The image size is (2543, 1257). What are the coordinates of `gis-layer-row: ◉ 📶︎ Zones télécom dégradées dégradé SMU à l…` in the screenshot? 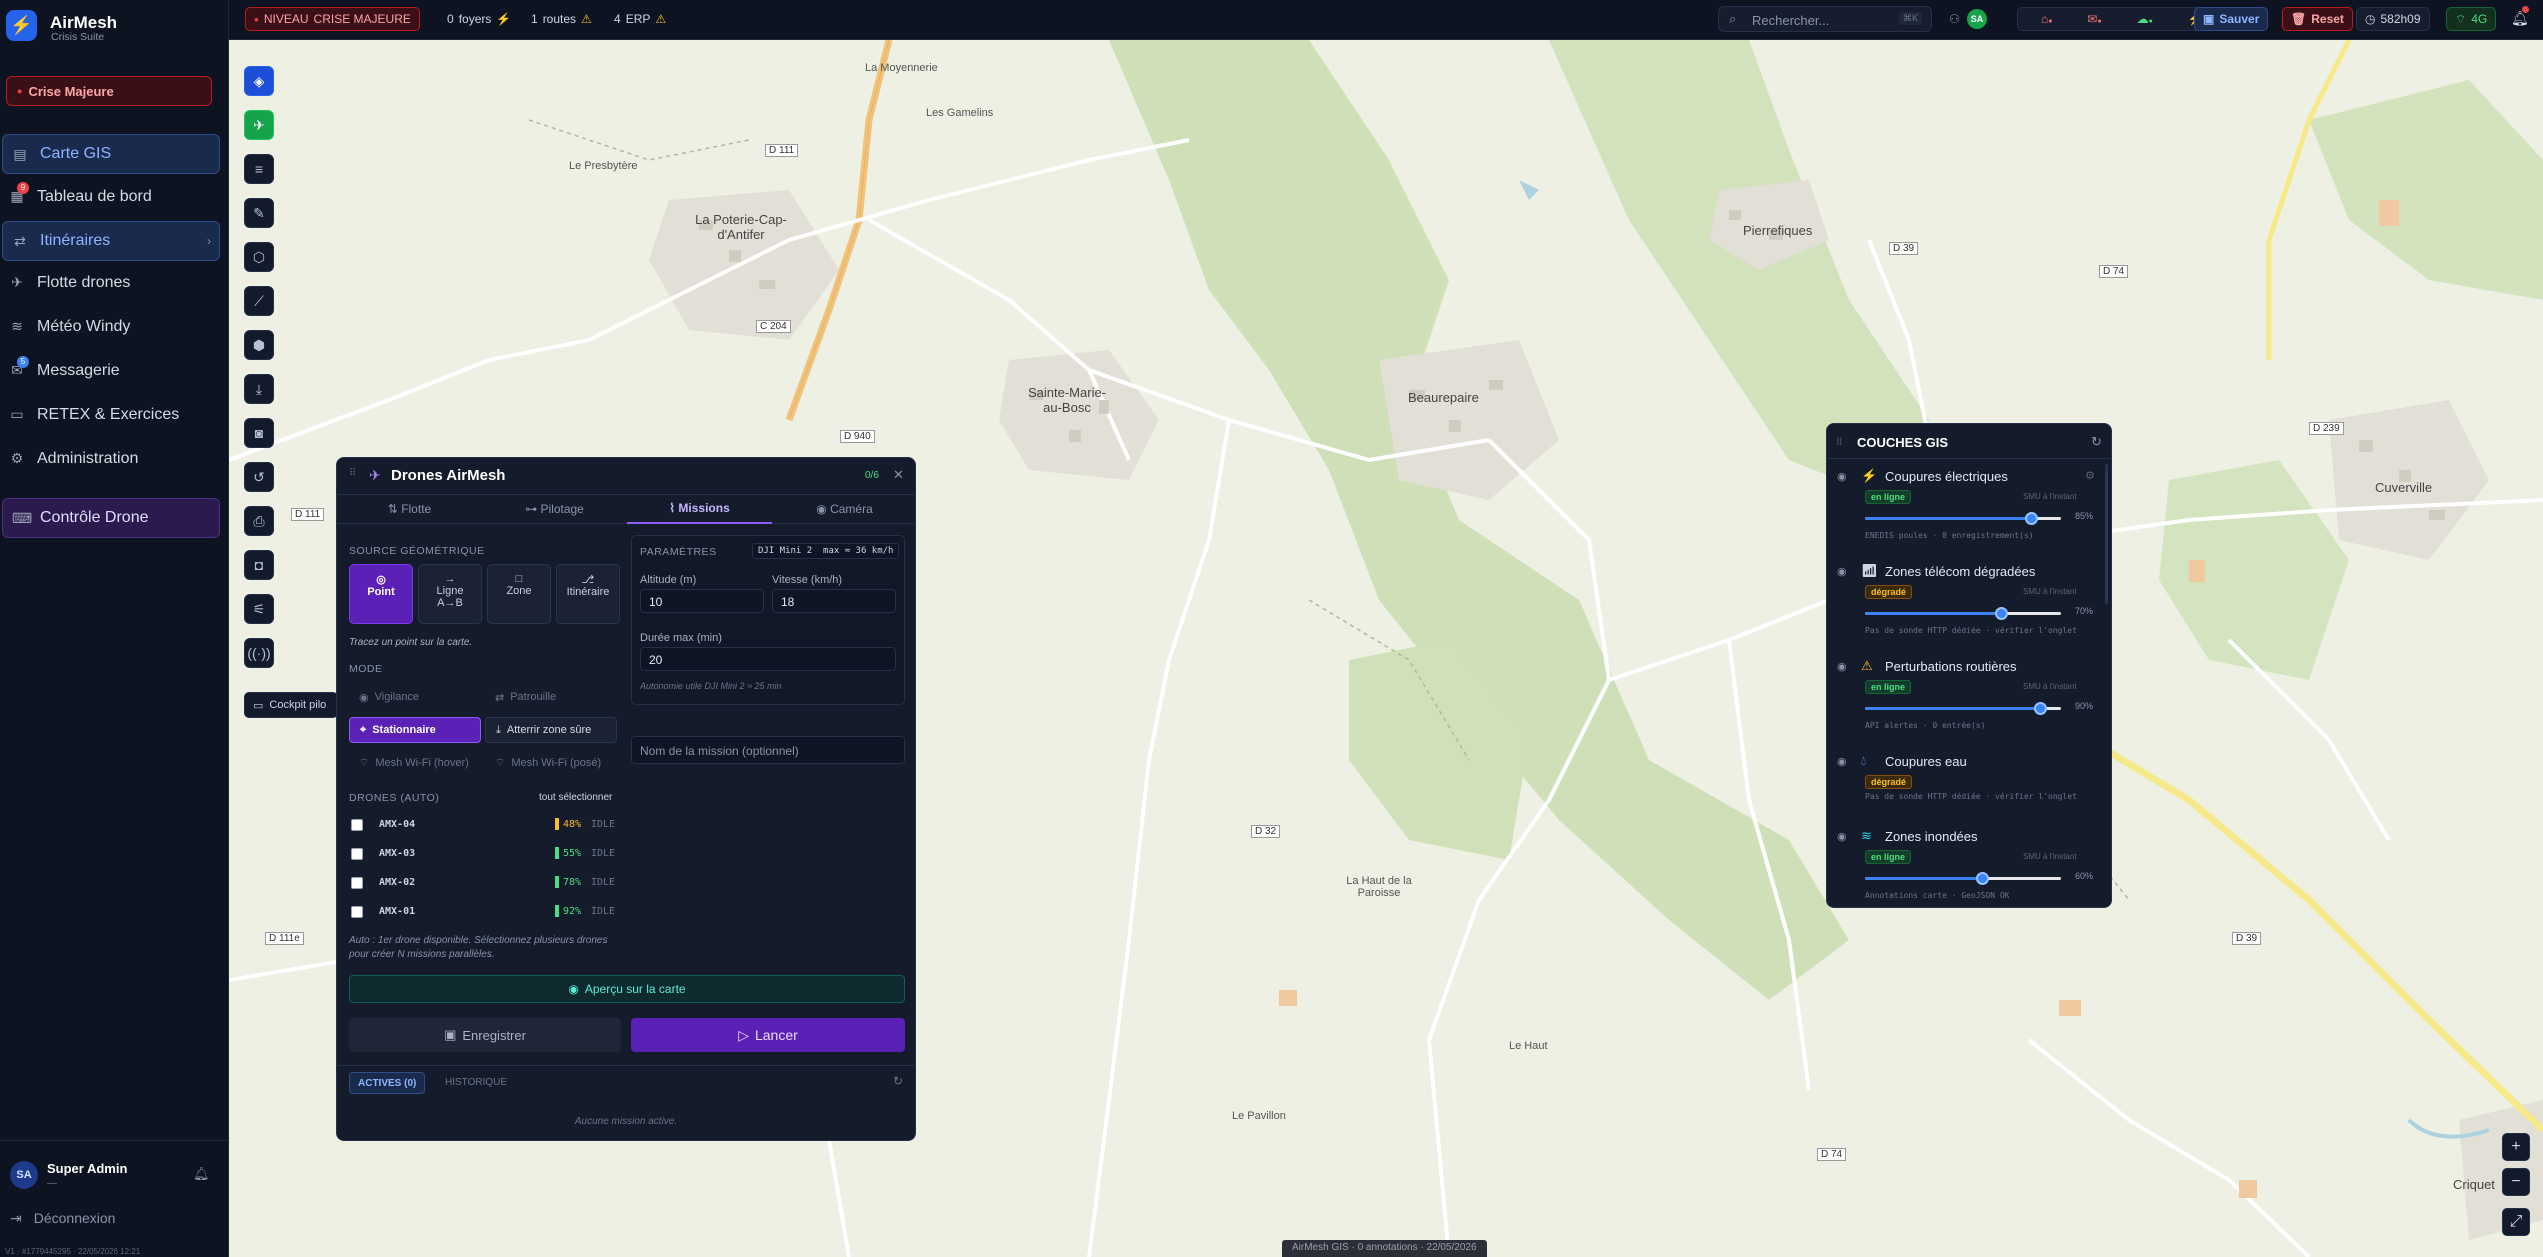 It's located at (1970, 604).